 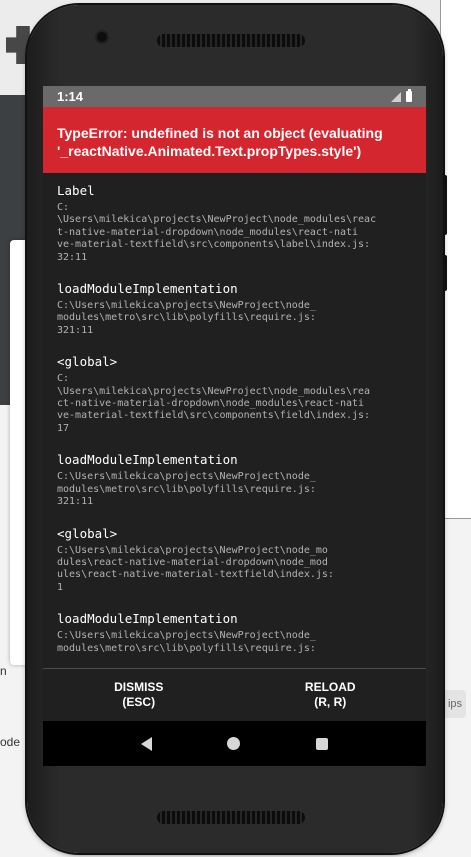 I want to click on background-text: ode, so click(x=10, y=742).